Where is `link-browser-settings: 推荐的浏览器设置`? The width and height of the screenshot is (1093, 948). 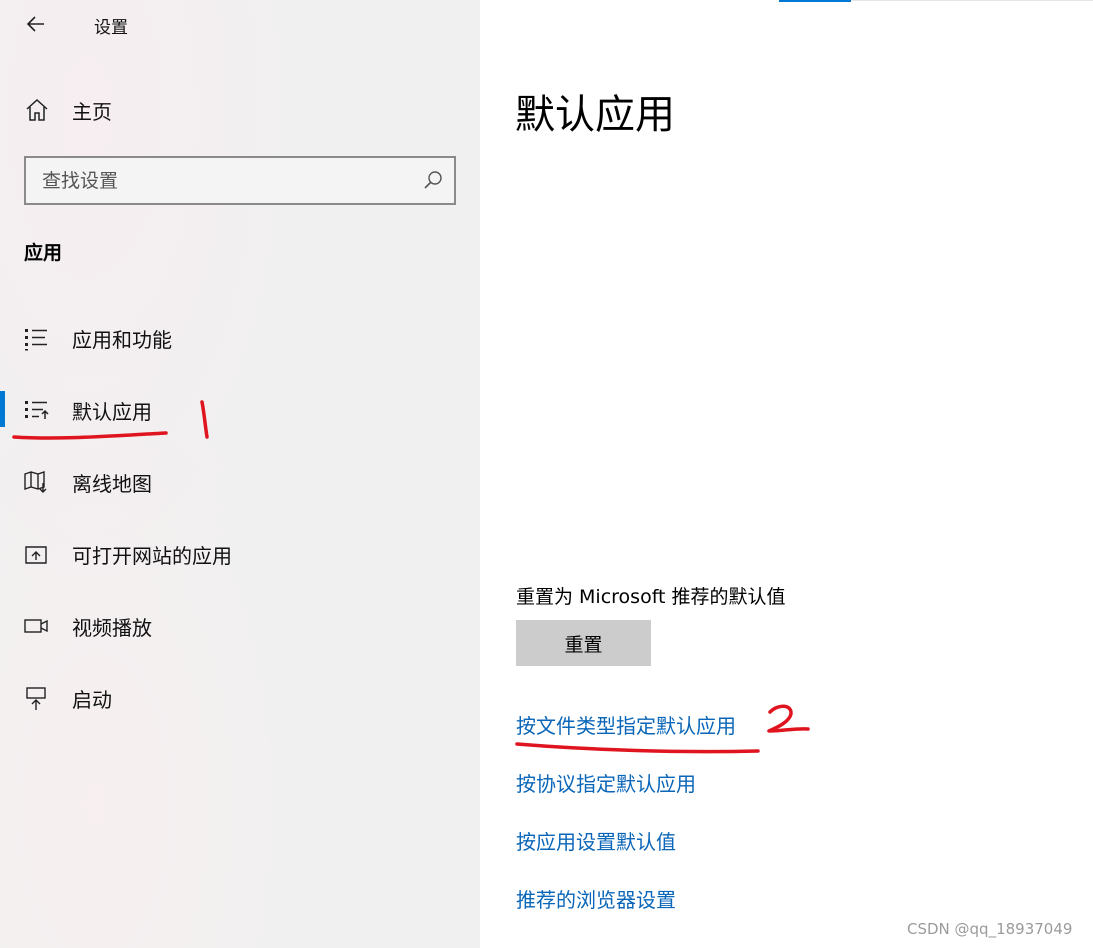 link-browser-settings: 推荐的浏览器设置 is located at coordinates (596, 898).